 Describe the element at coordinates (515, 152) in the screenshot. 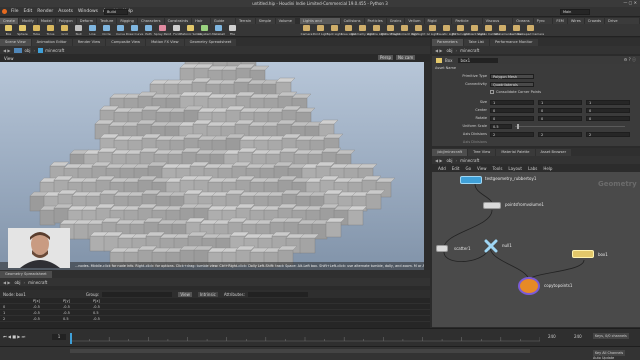

I see `tab-material-palette: Material Palette` at that location.